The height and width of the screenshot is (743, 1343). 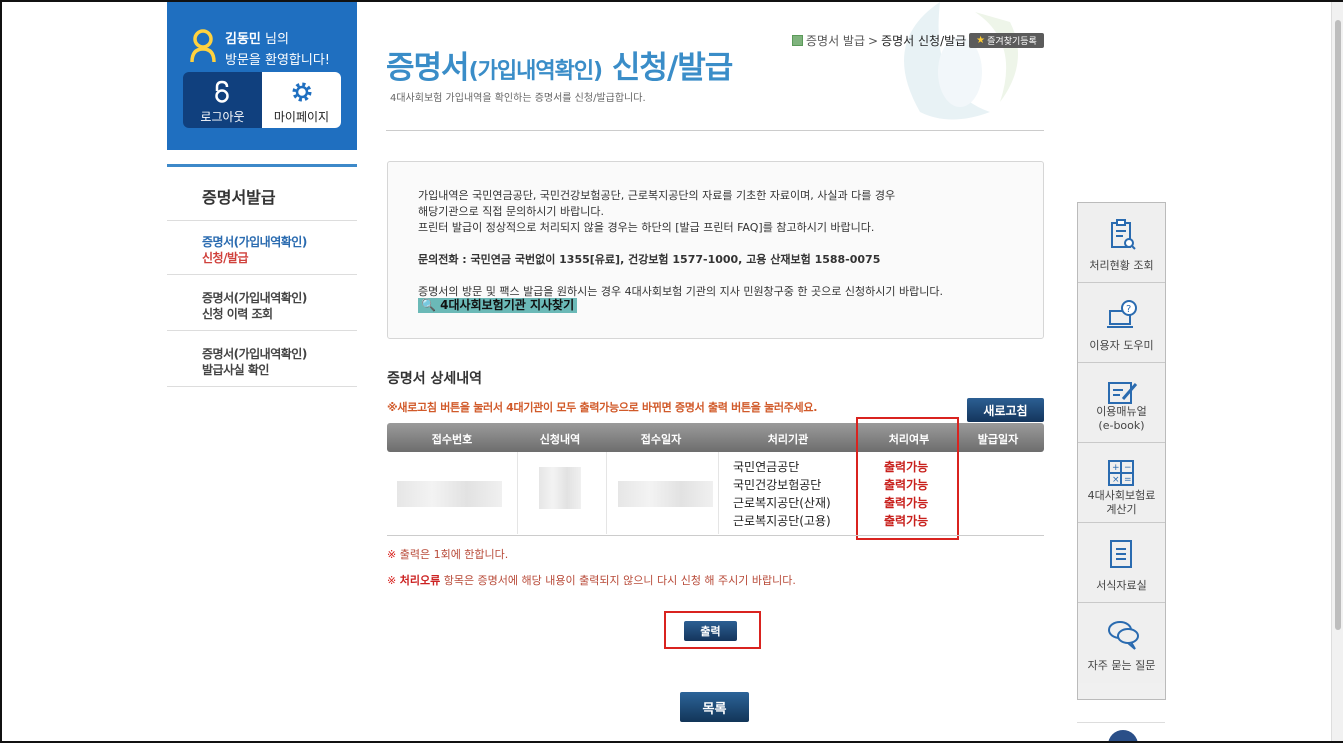 What do you see at coordinates (449, 494) in the screenshot?
I see `redacted-receipt-number` at bounding box center [449, 494].